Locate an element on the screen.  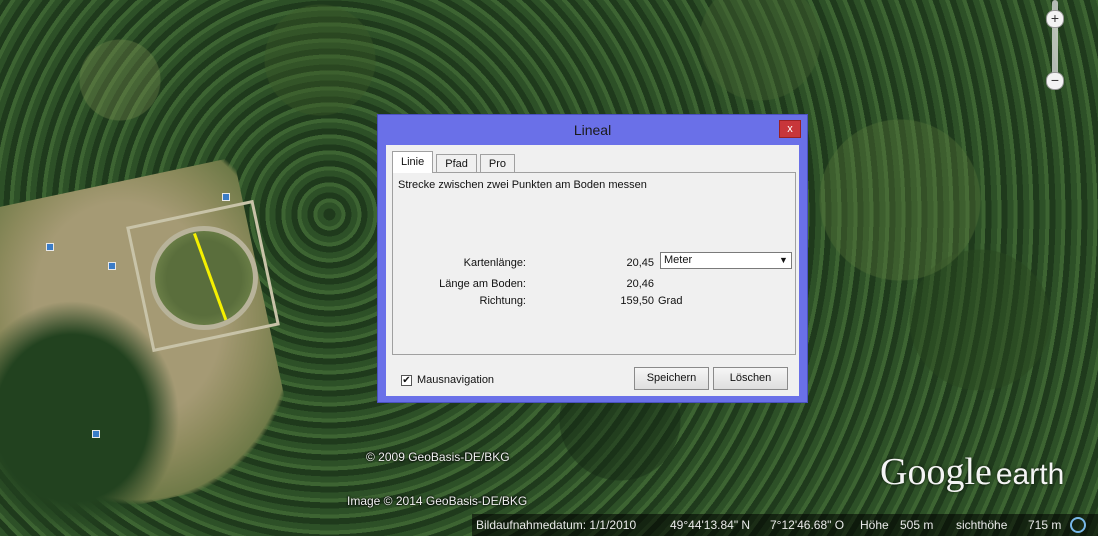
direction-unit: Grad is located at coordinates (670, 301).